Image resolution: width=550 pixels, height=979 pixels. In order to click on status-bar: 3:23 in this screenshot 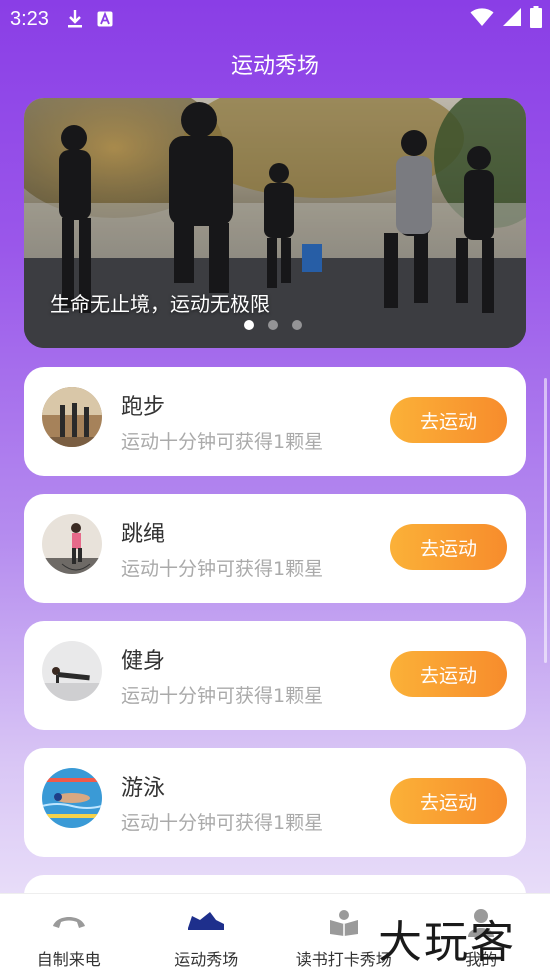, I will do `click(275, 19)`.